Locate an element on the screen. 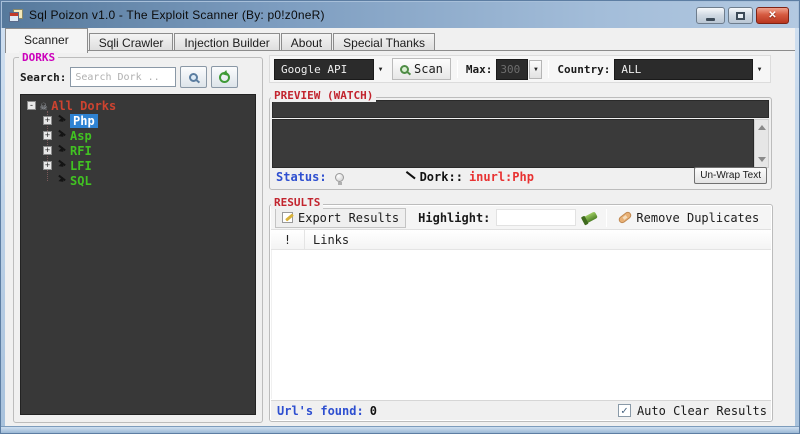 The width and height of the screenshot is (800, 434). highlight-button is located at coordinates (590, 218).